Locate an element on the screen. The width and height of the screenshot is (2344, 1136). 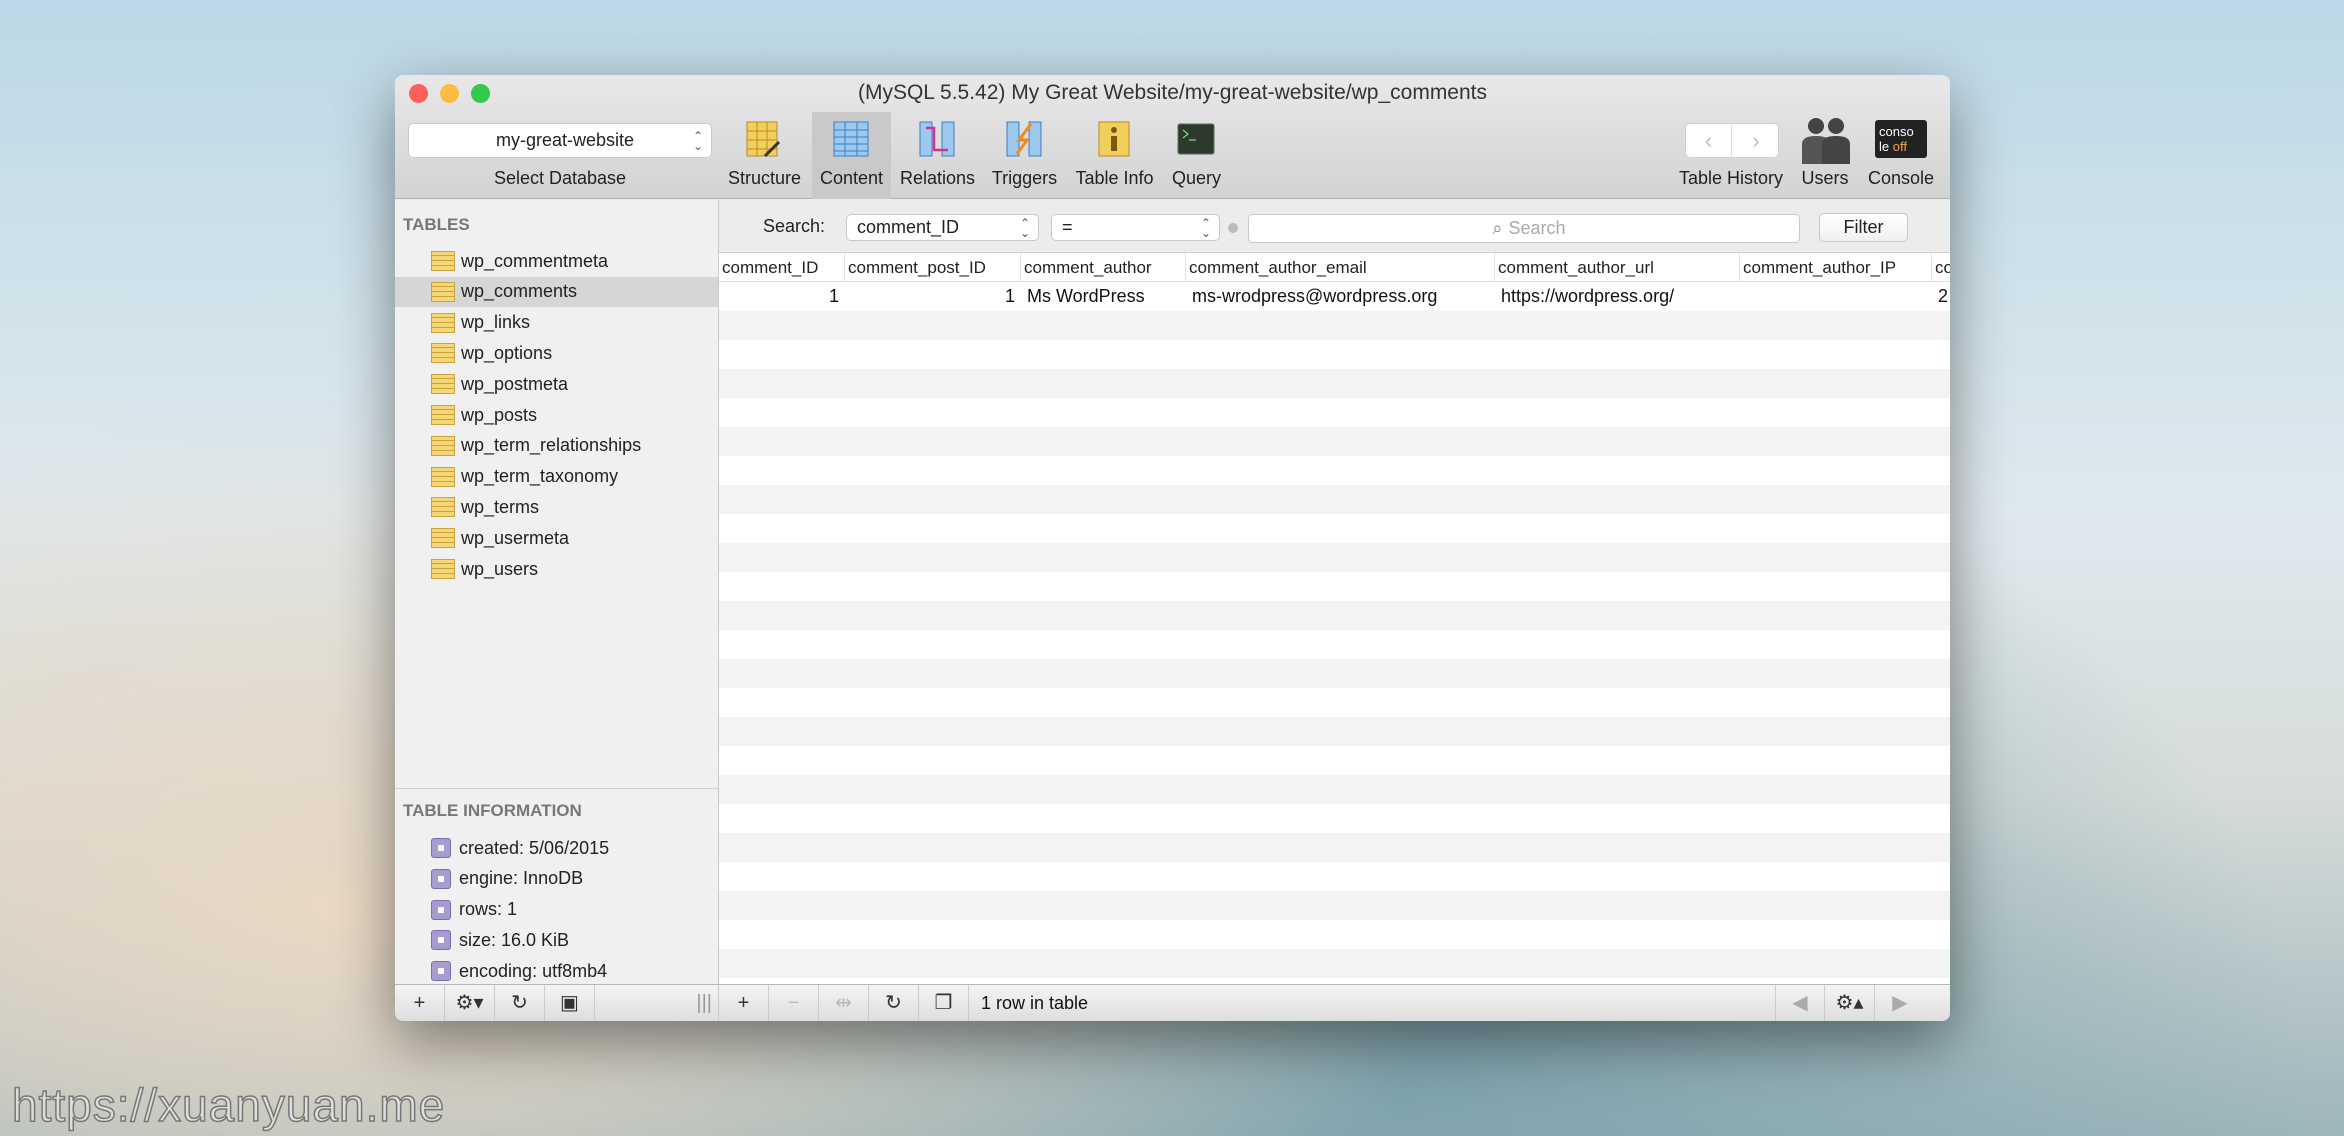
table-name: wp_posts is located at coordinates (499, 414).